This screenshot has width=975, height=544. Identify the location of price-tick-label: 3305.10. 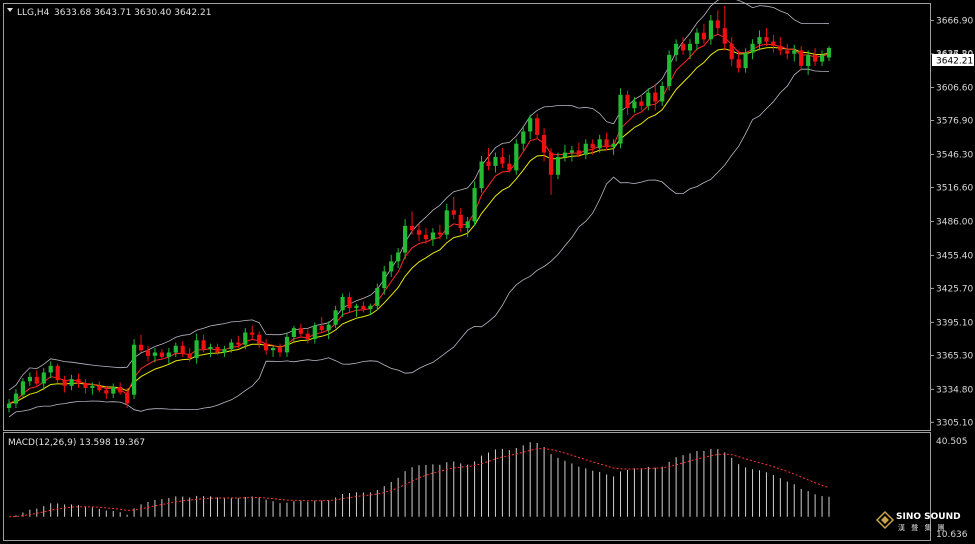
(954, 423).